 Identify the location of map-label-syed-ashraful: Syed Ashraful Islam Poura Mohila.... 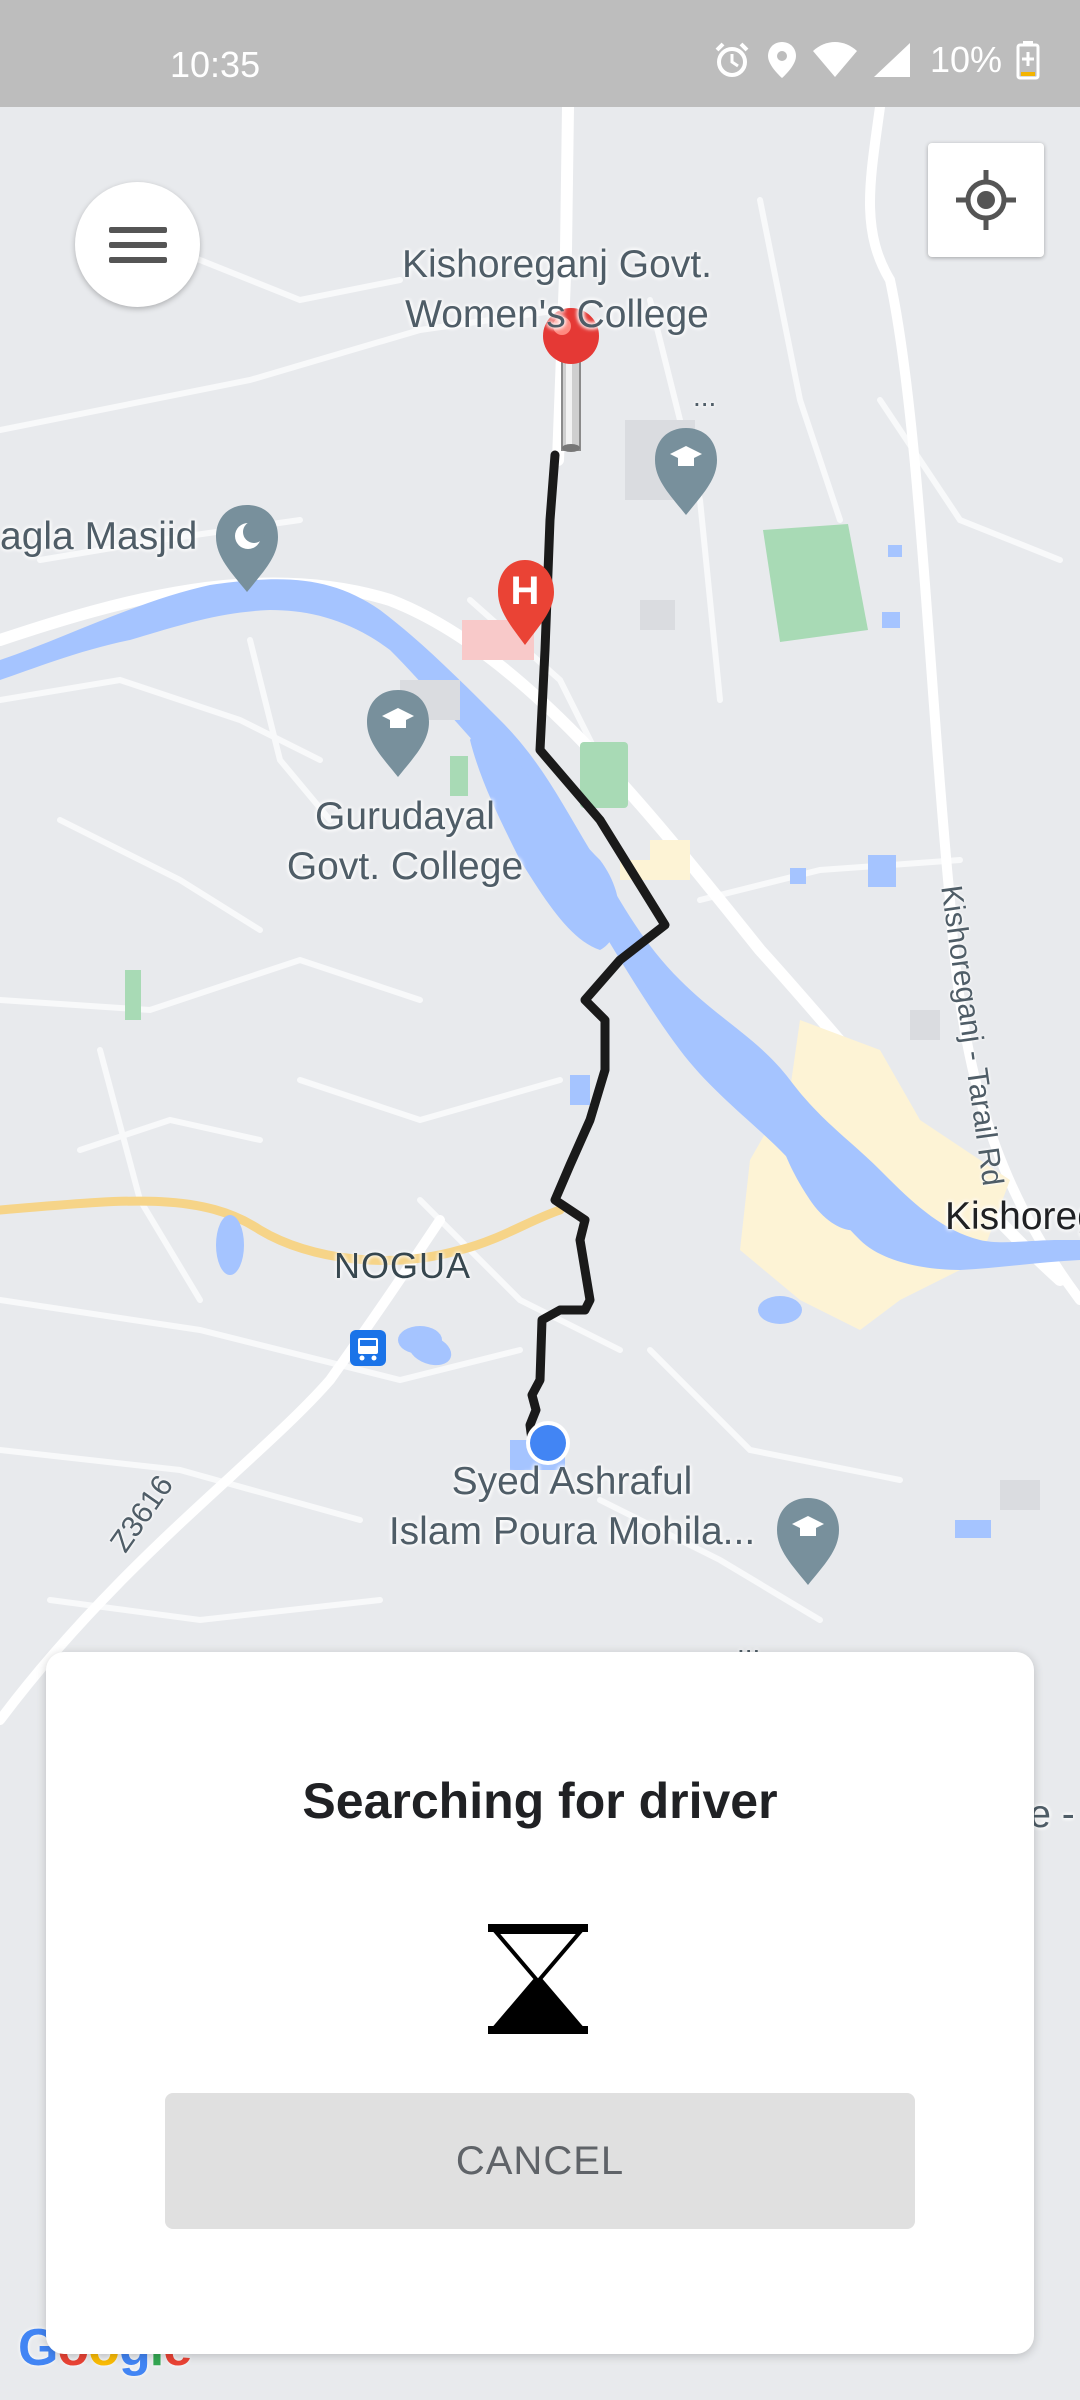
(572, 1507).